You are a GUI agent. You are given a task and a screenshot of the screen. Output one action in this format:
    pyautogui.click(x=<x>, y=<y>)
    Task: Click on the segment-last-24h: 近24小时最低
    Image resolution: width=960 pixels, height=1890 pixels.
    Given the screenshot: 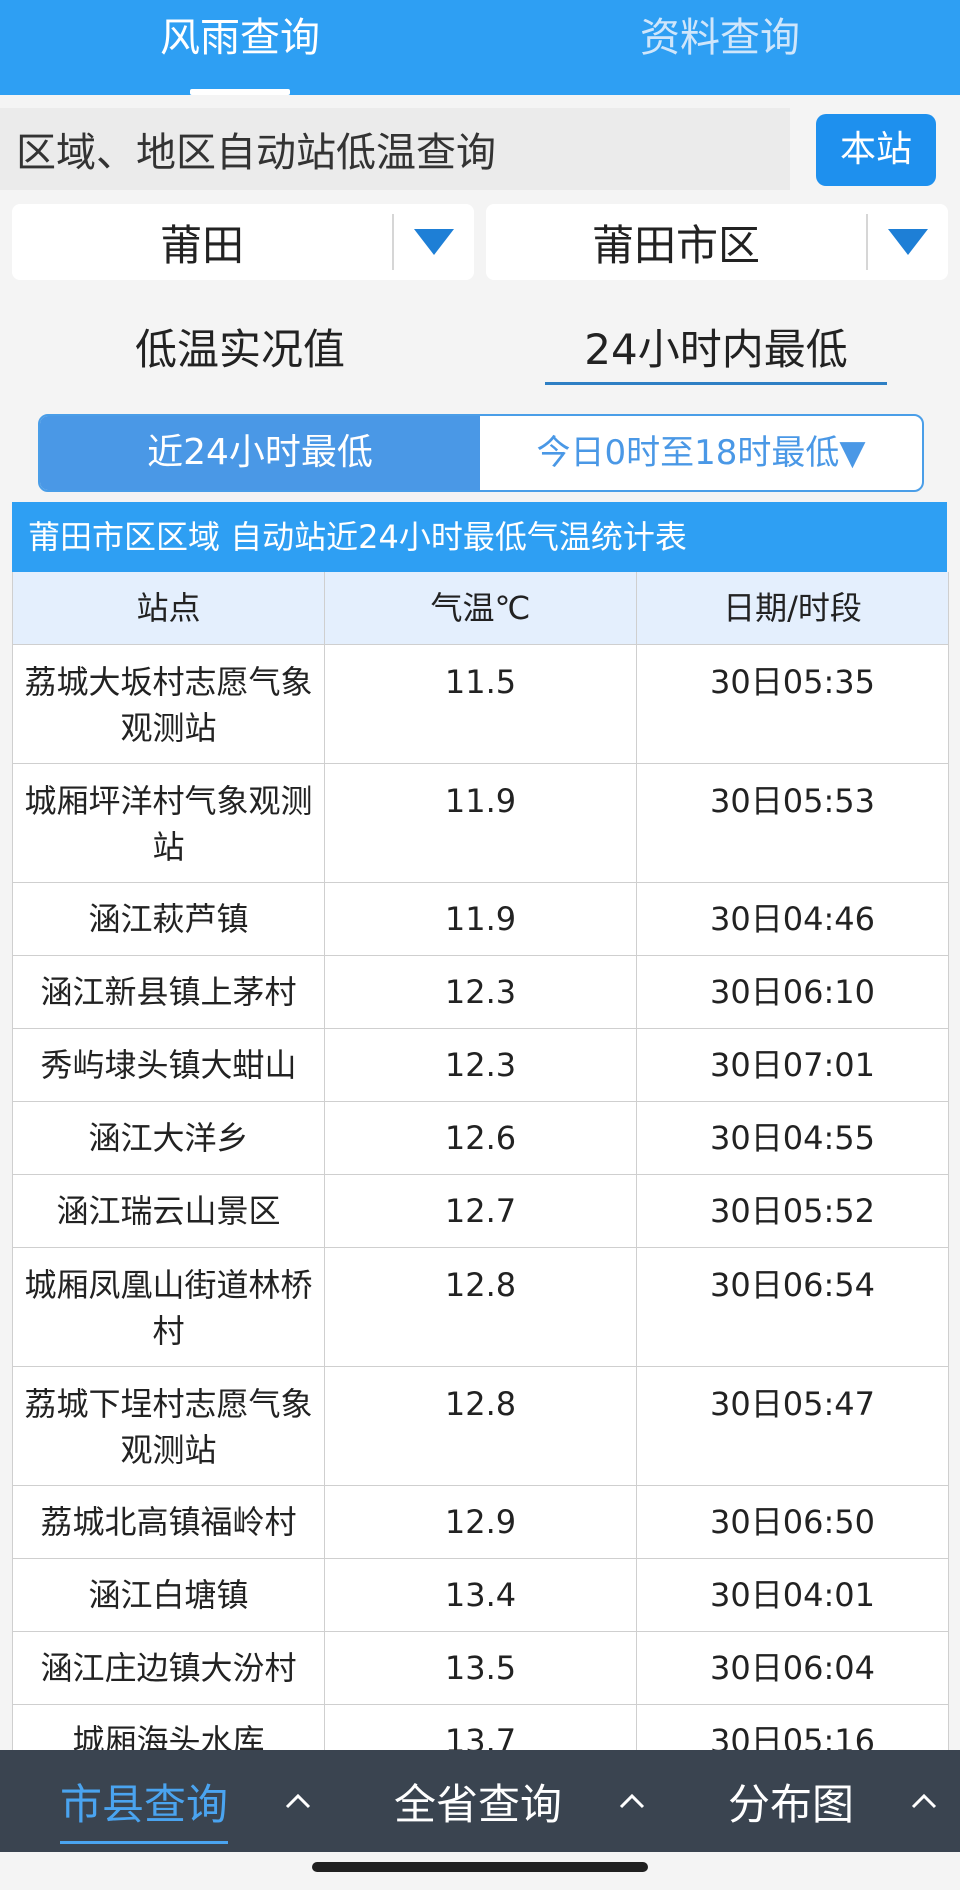 What is the action you would take?
    pyautogui.click(x=260, y=453)
    